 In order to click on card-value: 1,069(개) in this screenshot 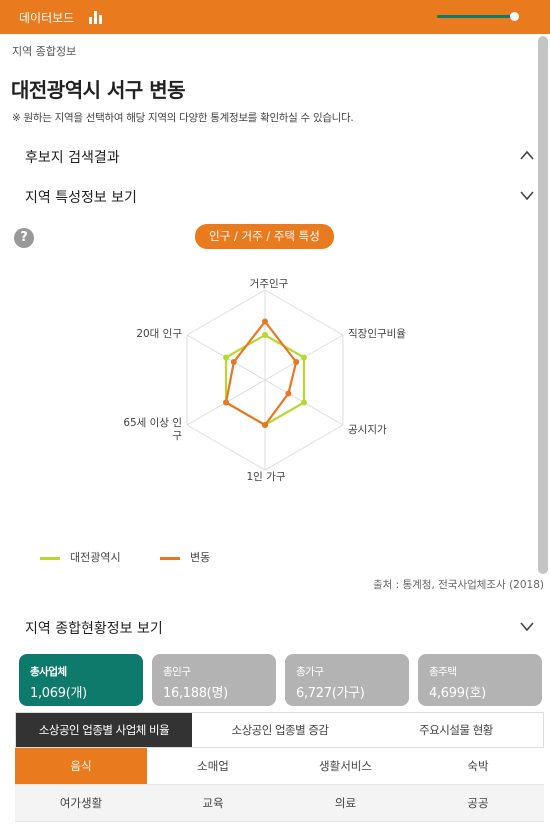, I will do `click(58, 693)`.